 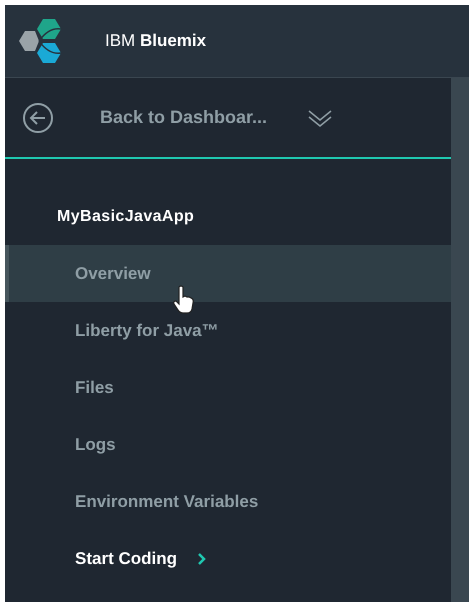 What do you see at coordinates (184, 300) in the screenshot?
I see `hand-cursor-icon` at bounding box center [184, 300].